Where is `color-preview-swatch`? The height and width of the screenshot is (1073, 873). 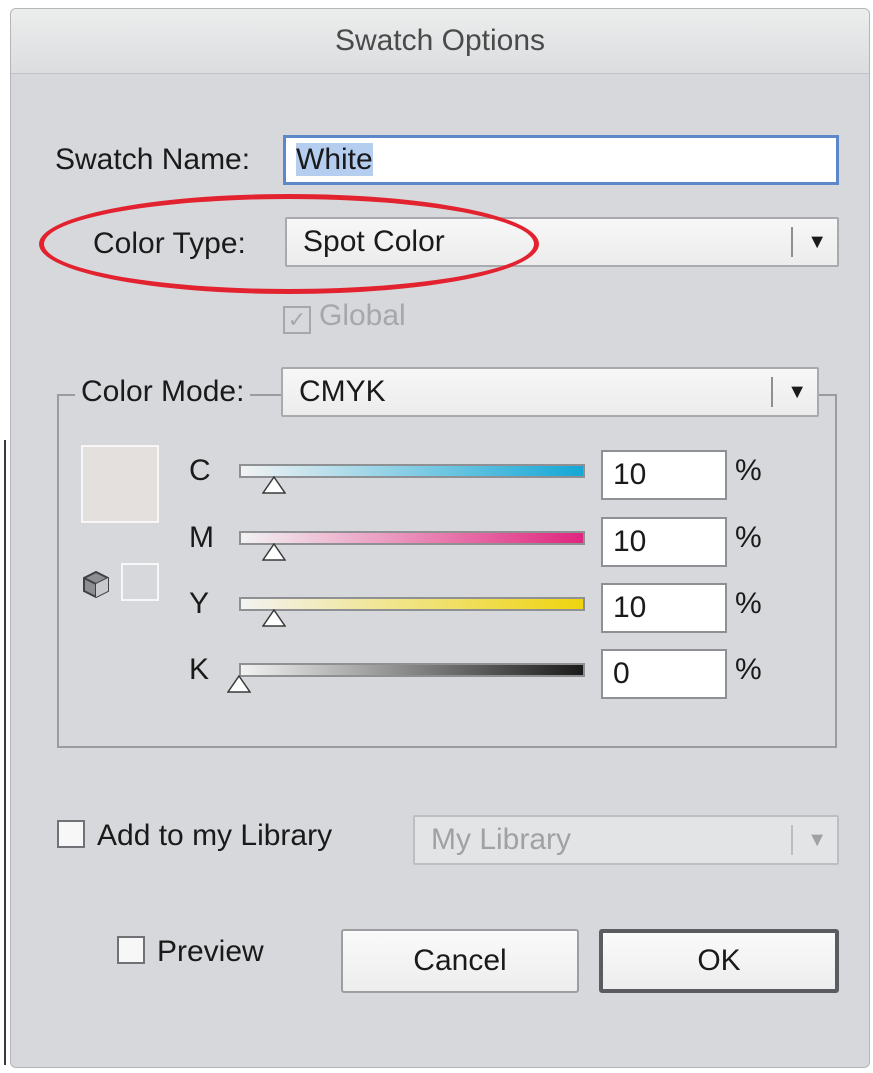 color-preview-swatch is located at coordinates (120, 484).